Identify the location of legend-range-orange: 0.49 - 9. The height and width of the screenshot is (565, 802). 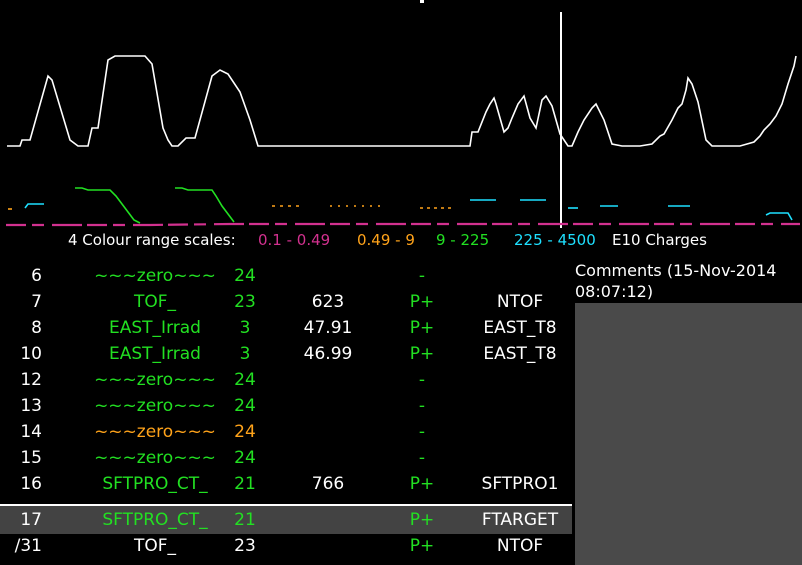
(386, 240).